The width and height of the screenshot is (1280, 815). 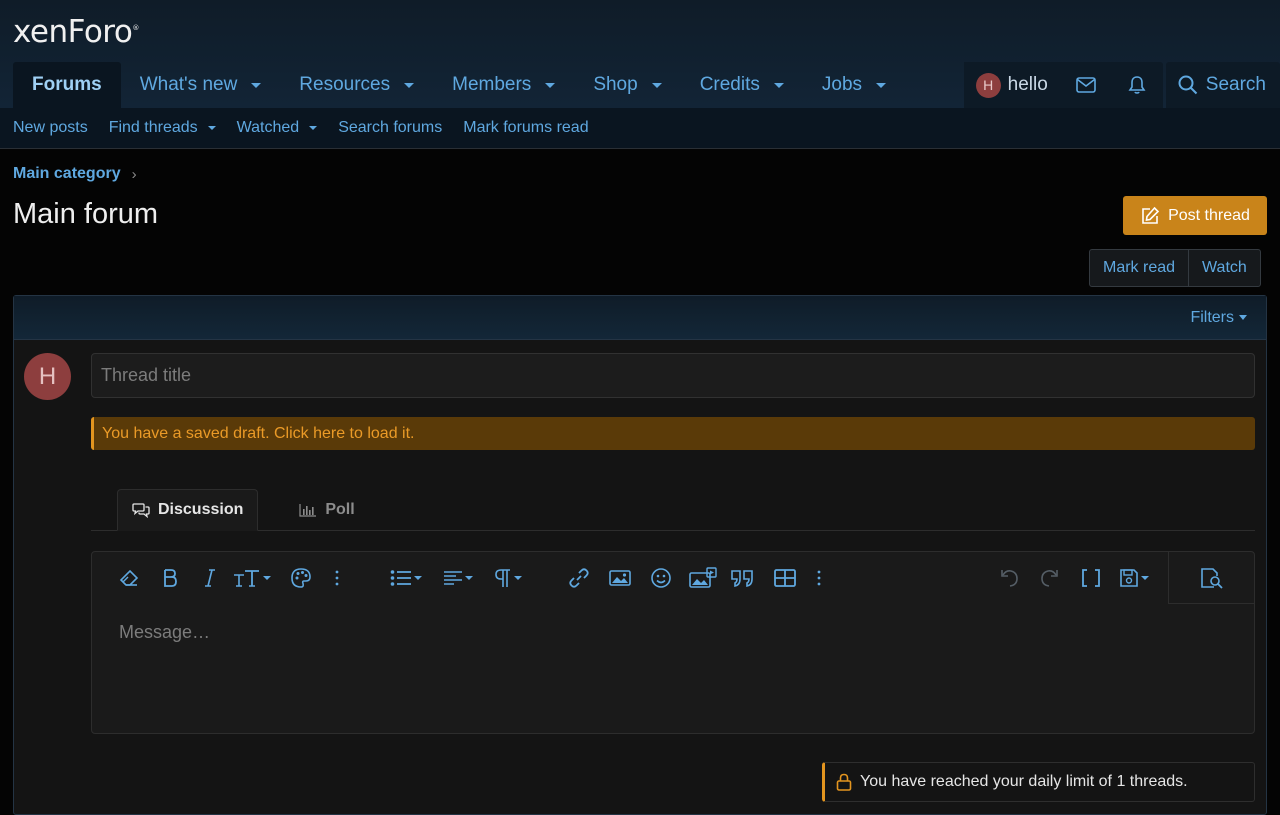 I want to click on nav-tab-whats-new: What's new, so click(x=201, y=85).